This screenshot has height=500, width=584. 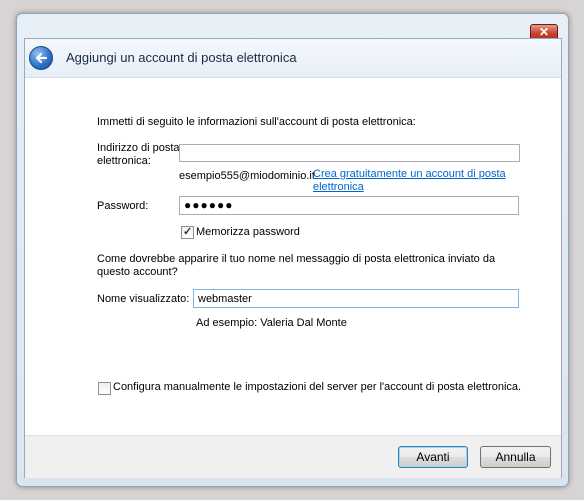 I want to click on email-input, so click(x=349, y=153).